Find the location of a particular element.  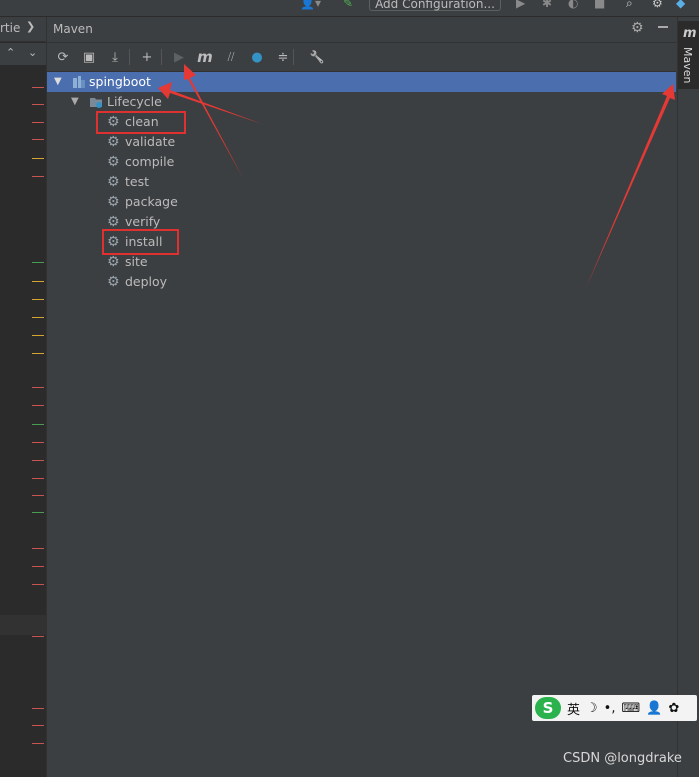

editor-gutter: rtie ❯ ⌃ ⌄ is located at coordinates (23, 397).